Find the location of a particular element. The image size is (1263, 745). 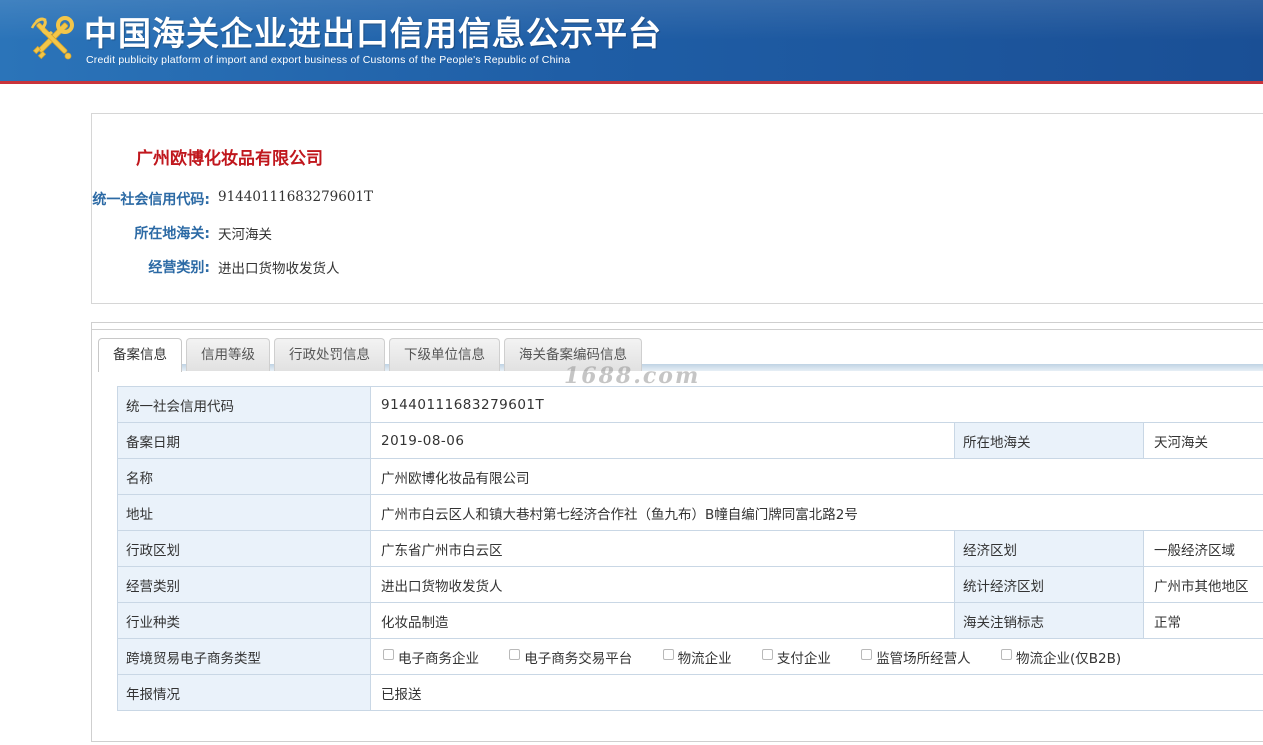

label-credit-code: 统一社会信用代码 is located at coordinates (244, 404).